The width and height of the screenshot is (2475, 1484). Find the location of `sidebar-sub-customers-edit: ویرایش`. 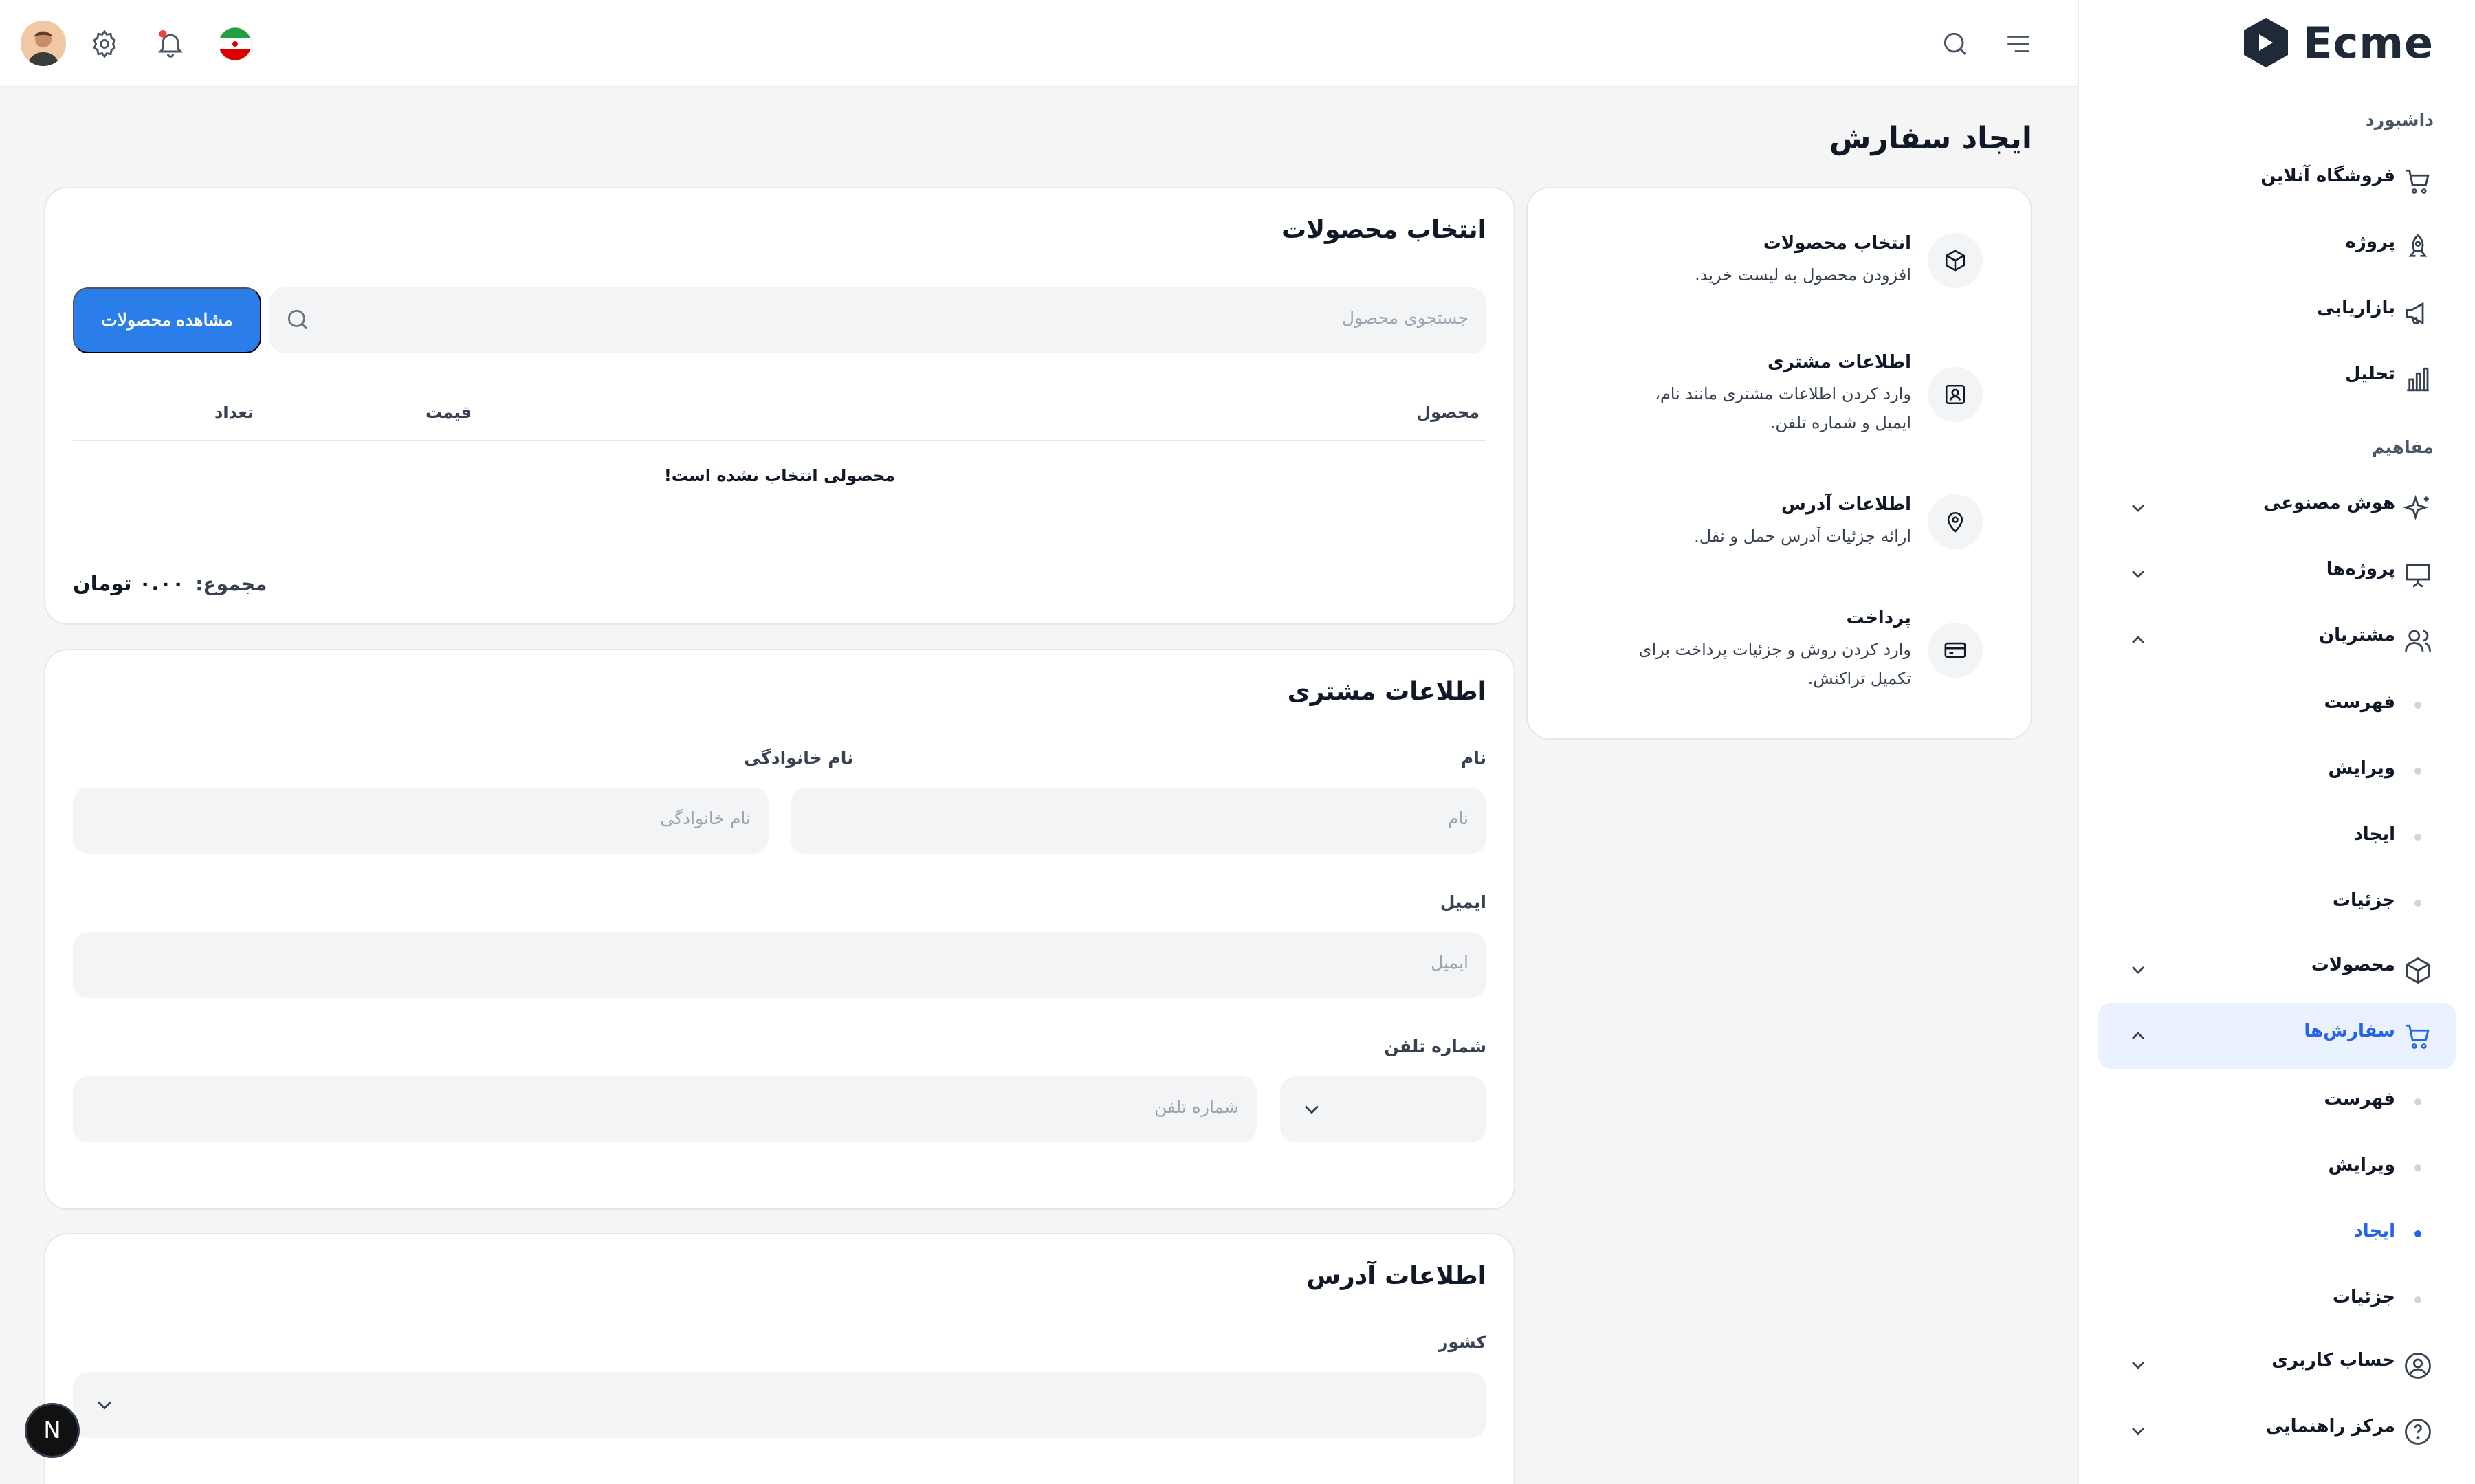

sidebar-sub-customers-edit: ویرایش is located at coordinates (2277, 770).